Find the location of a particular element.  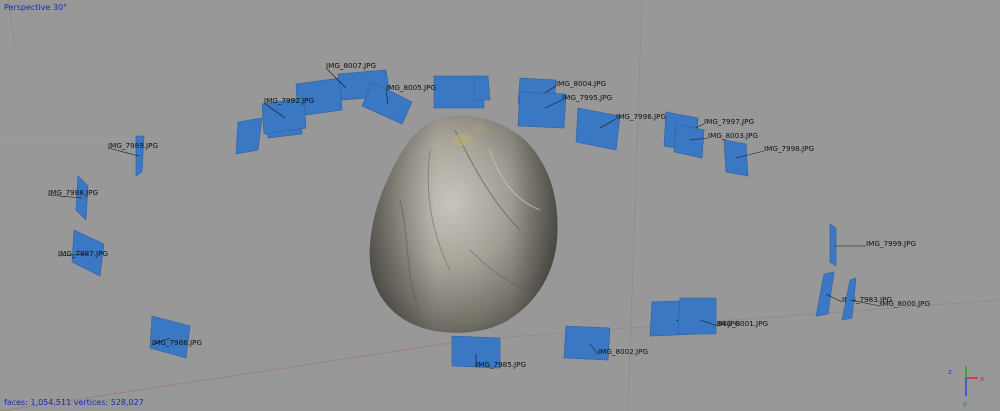

camera-label: IMG_7996.JPG is located at coordinates (641, 116).